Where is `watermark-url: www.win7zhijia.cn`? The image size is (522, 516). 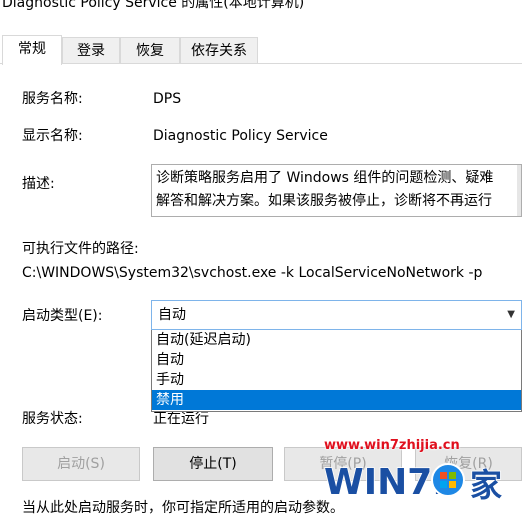 watermark-url: www.win7zhijia.cn is located at coordinates (392, 445).